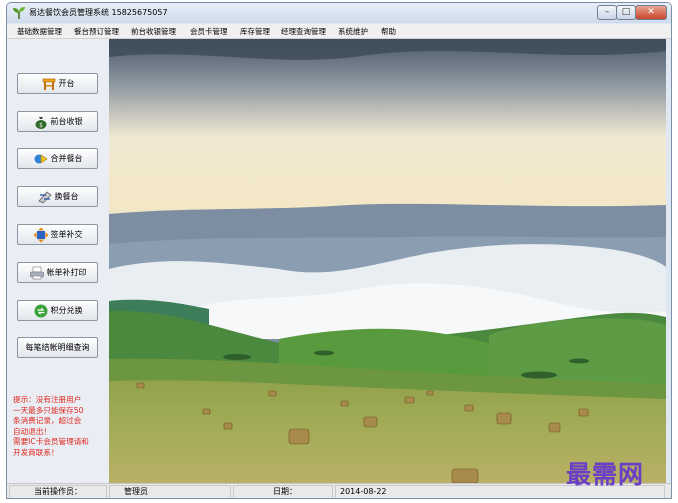 The width and height of the screenshot is (678, 503). I want to click on menu-basic-data: 基础数据管理, so click(39, 31).